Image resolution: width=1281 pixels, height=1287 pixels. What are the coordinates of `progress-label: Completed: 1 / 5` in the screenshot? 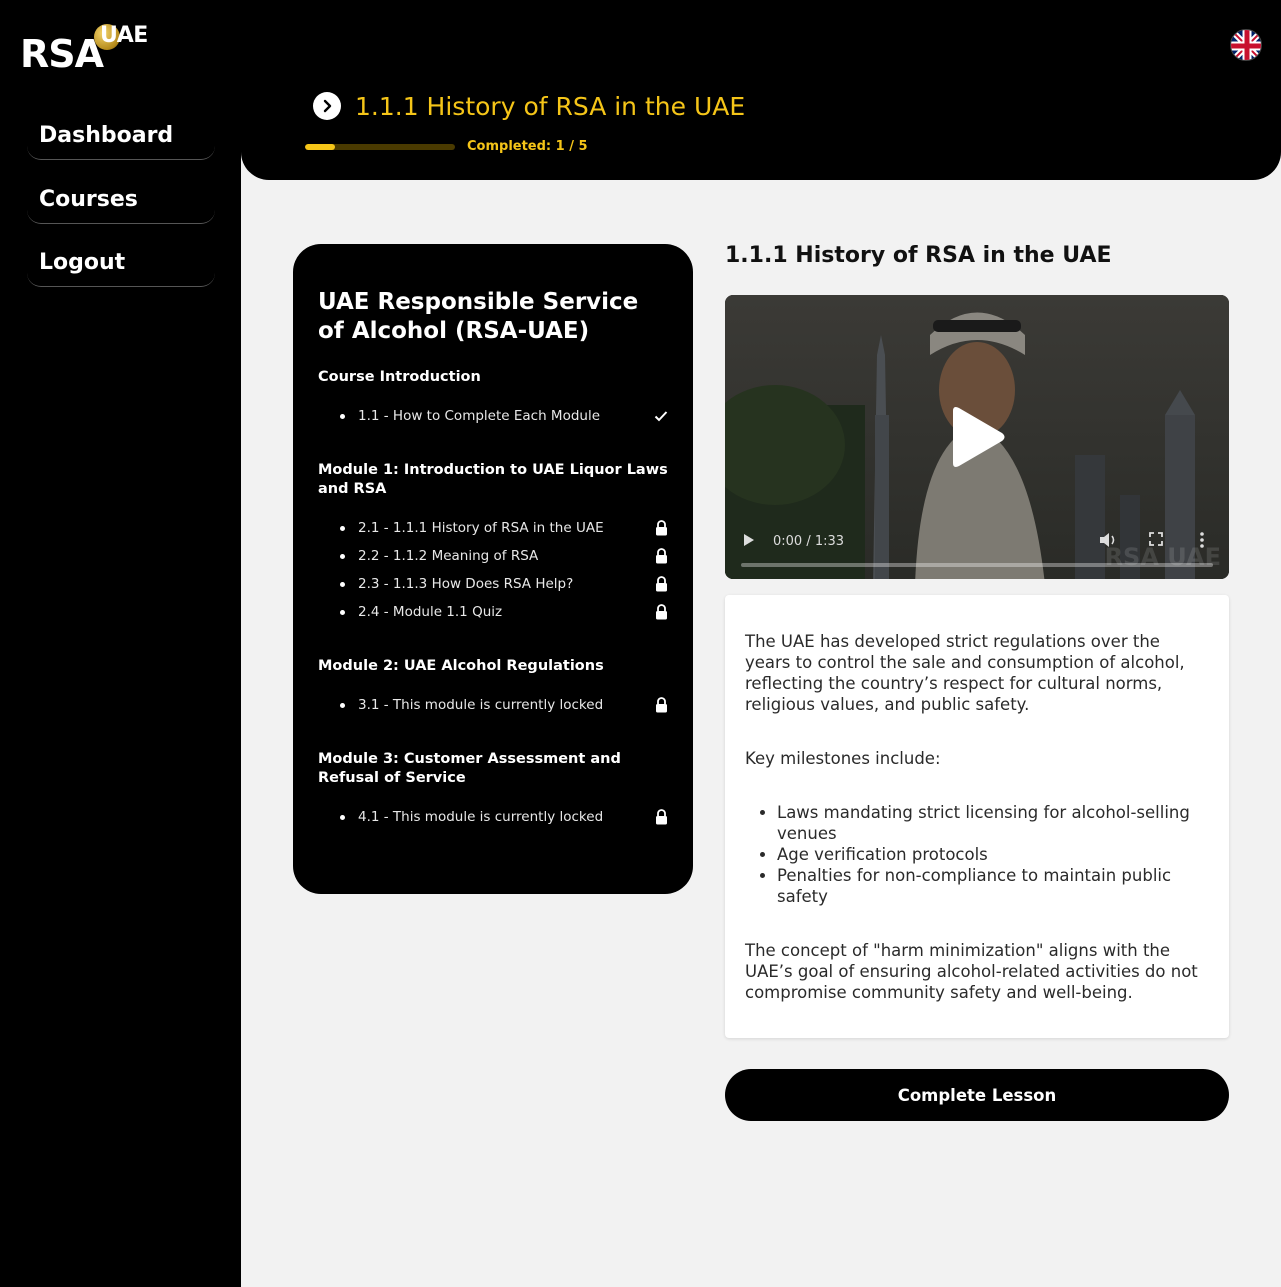 It's located at (527, 146).